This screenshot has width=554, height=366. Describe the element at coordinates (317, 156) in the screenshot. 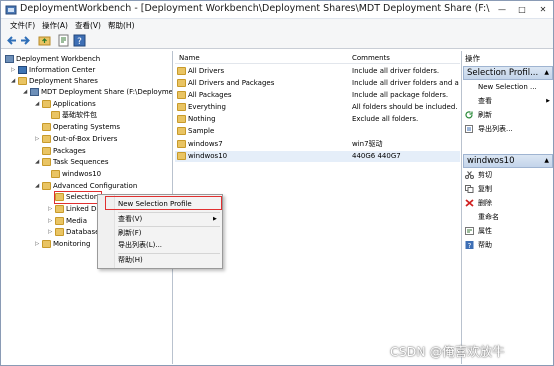

I see `list-row: windwos10 440G6 440G7` at that location.